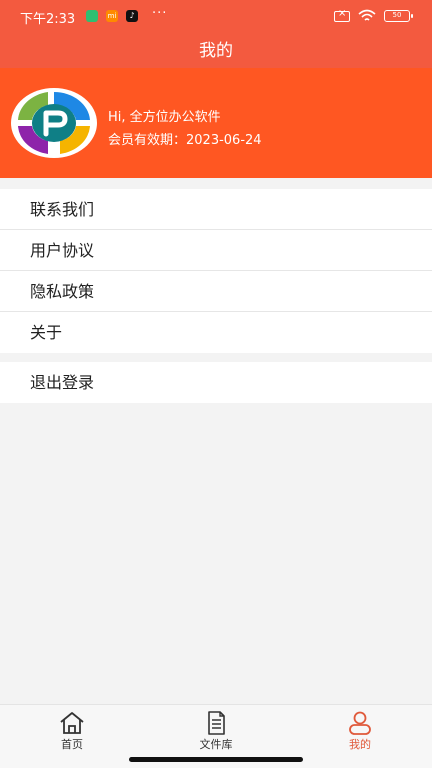 The width and height of the screenshot is (432, 768). What do you see at coordinates (216, 51) in the screenshot?
I see `page-title: 我的` at bounding box center [216, 51].